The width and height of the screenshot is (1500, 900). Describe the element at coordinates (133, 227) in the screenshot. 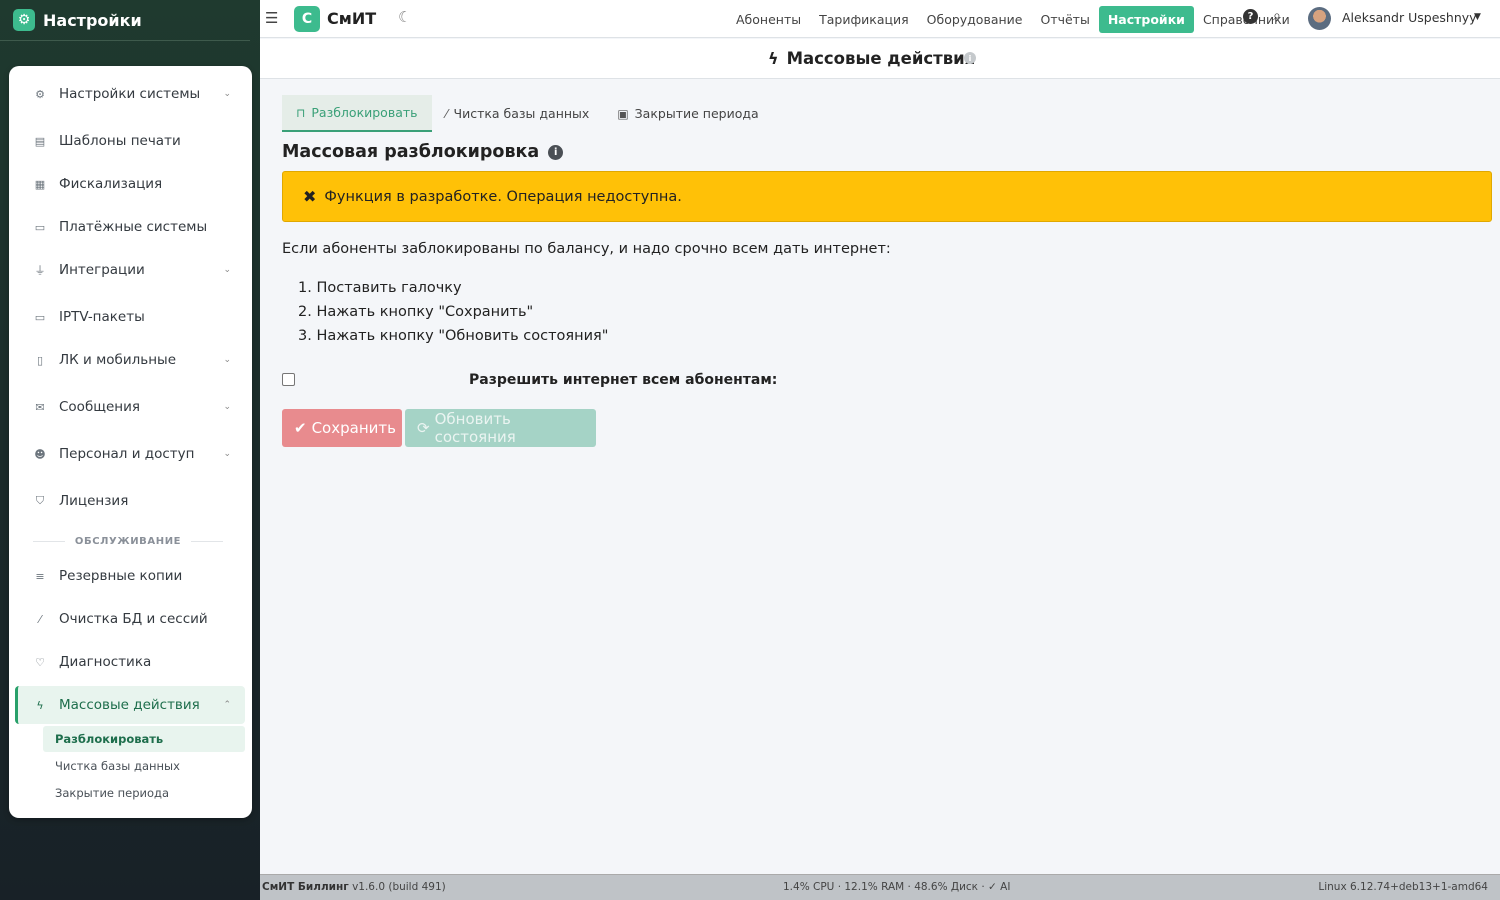

I see `sidebar-item-label: Платёжные системы` at that location.